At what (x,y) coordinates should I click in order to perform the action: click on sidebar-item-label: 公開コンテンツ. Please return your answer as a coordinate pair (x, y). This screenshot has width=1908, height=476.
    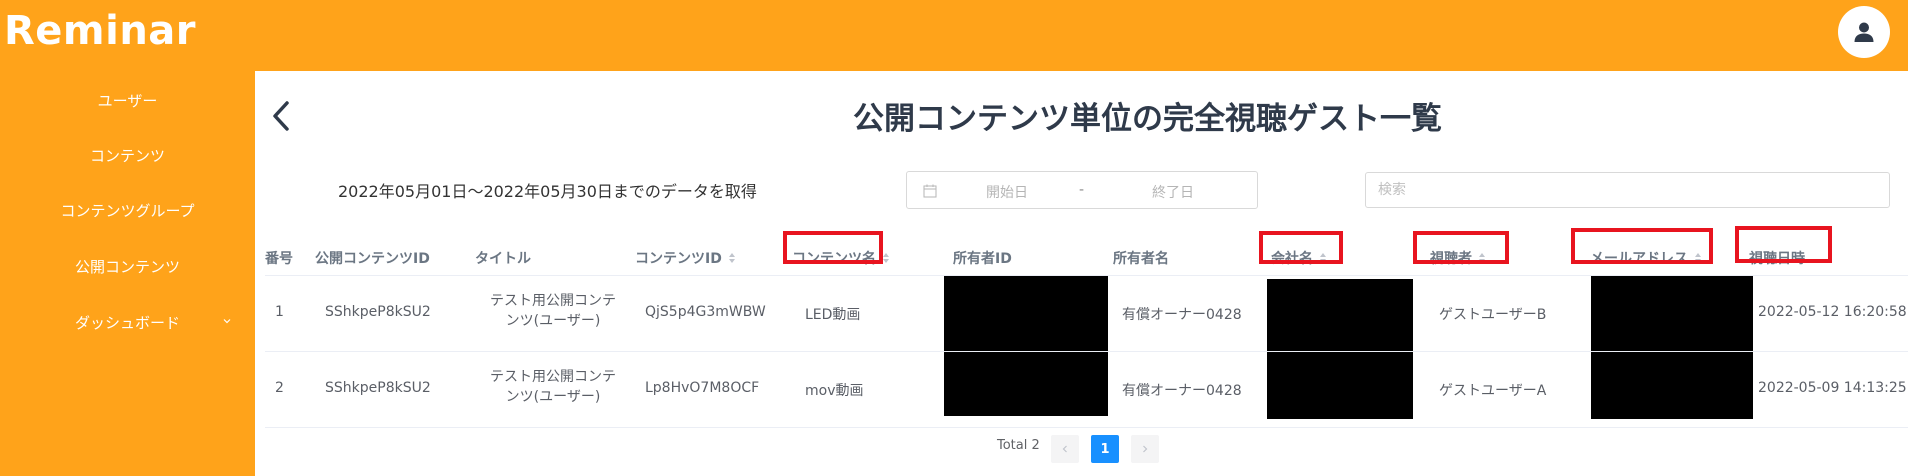
    Looking at the image, I should click on (127, 266).